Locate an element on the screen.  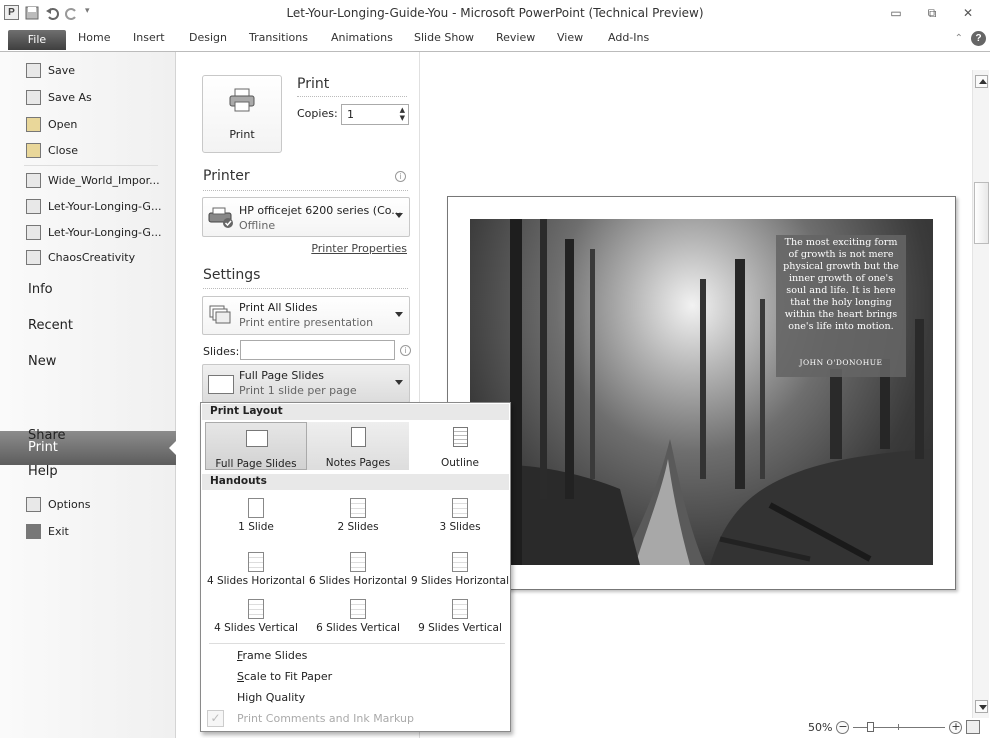
printer-icon is located at coordinates (242, 100).